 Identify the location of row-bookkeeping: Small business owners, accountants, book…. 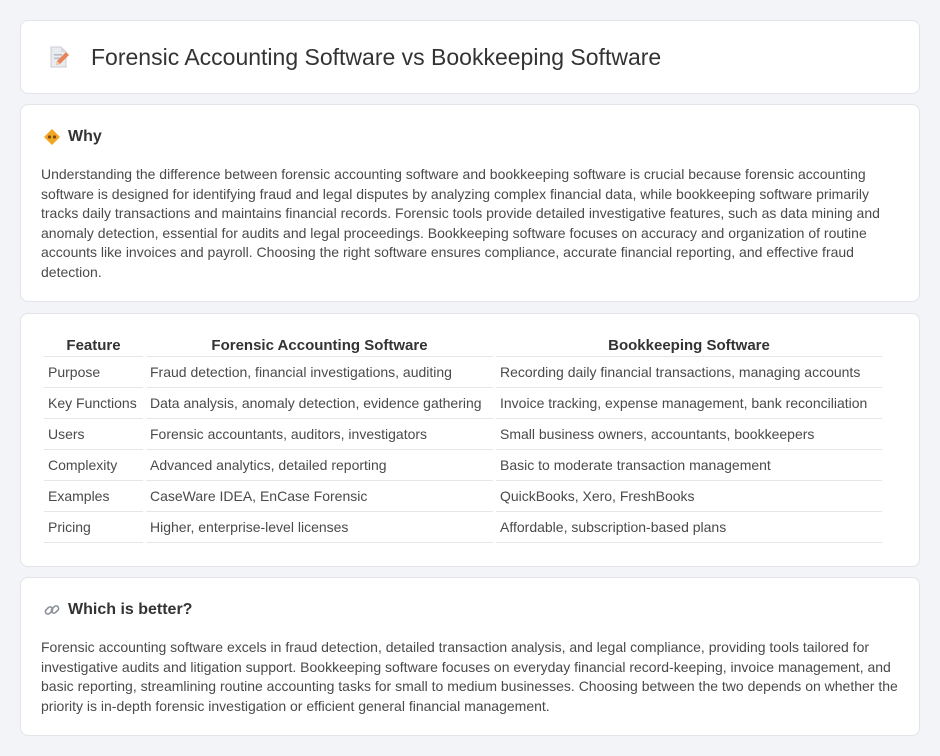
(689, 434).